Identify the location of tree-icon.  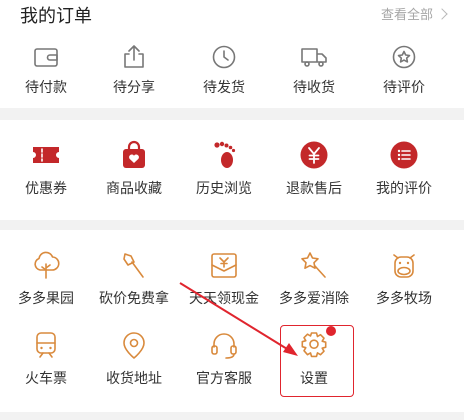
(47, 265).